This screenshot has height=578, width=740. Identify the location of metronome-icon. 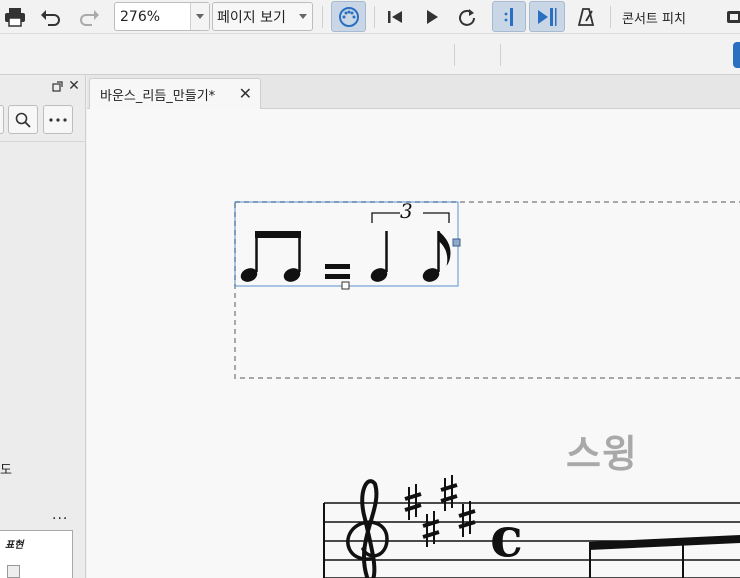
(586, 17).